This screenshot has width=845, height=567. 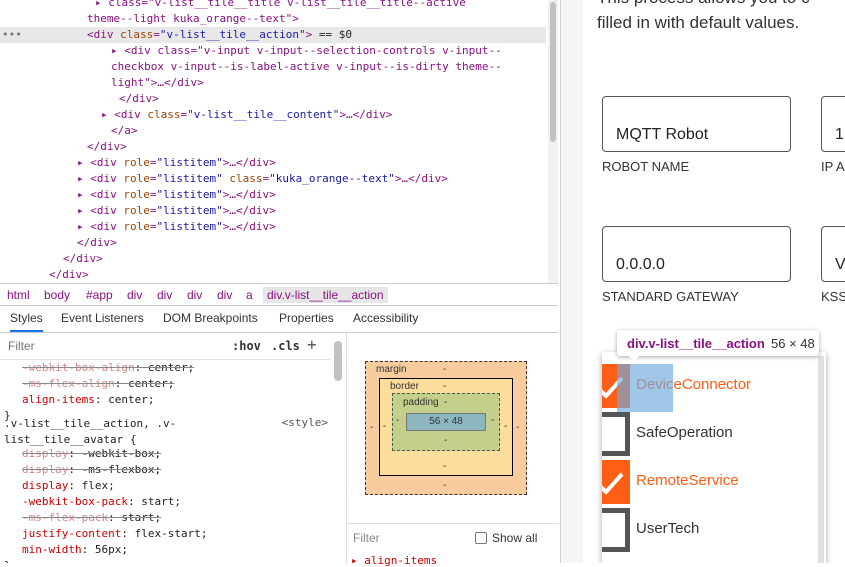 I want to click on dom-node-selected: <div class="v-list__tile__action"> == $0, so click(x=273, y=35).